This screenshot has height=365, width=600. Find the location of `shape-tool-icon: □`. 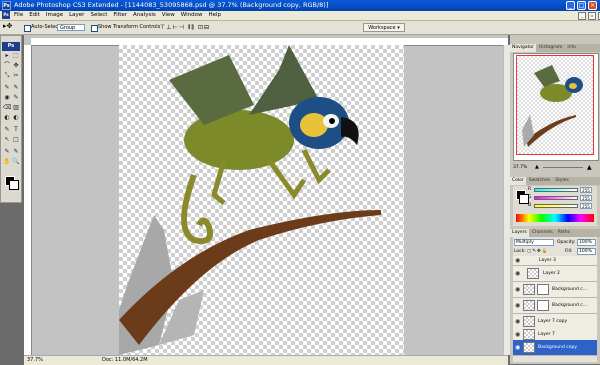

shape-tool-icon: □ is located at coordinates (16, 140).